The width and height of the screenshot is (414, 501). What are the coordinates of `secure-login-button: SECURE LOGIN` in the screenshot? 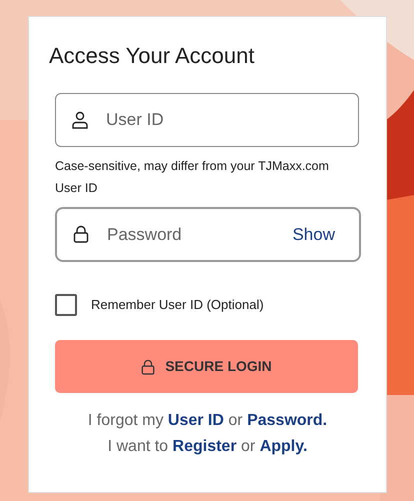 It's located at (206, 366).